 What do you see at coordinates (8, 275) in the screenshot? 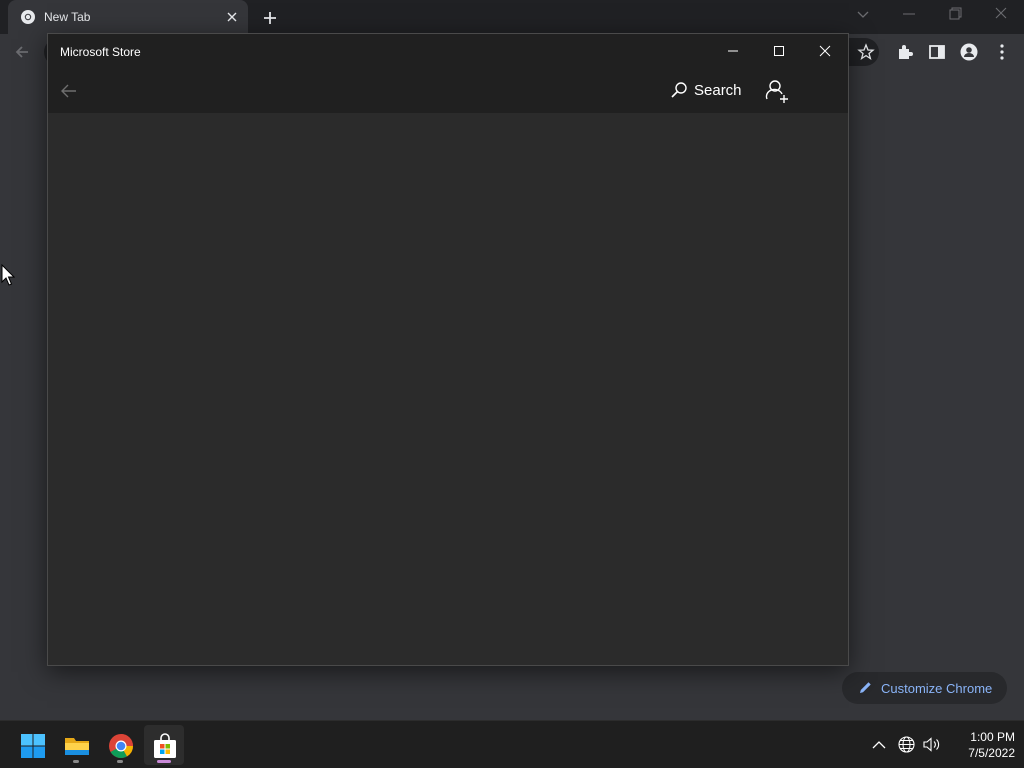
I see `mouse-cursor-icon` at bounding box center [8, 275].